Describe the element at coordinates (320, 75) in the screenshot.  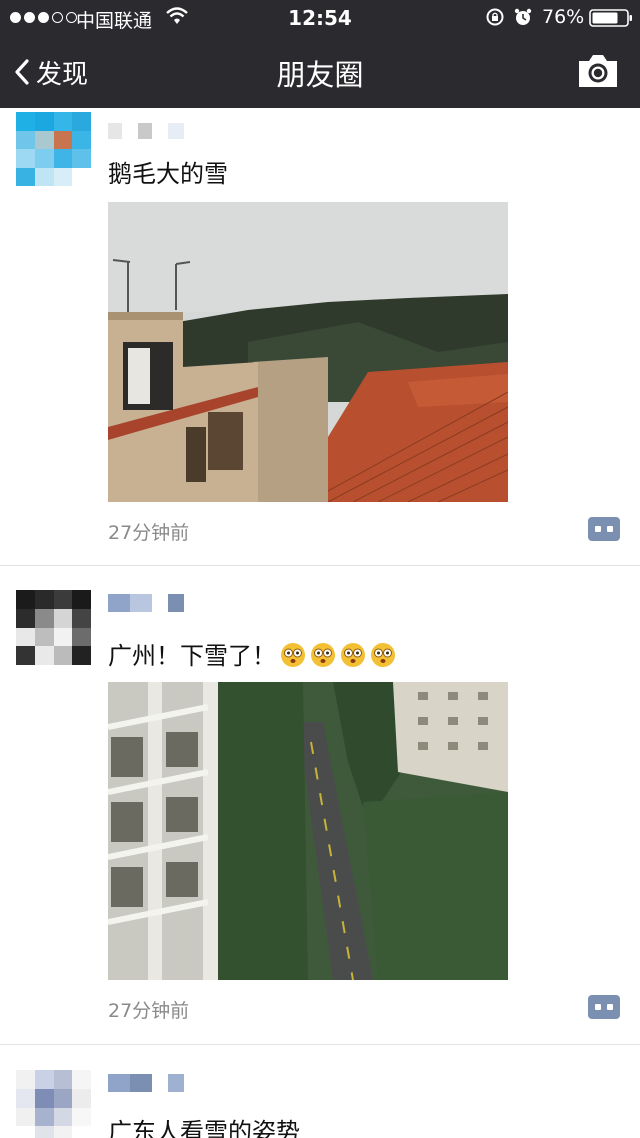
I see `page-title: 朋友圈` at that location.